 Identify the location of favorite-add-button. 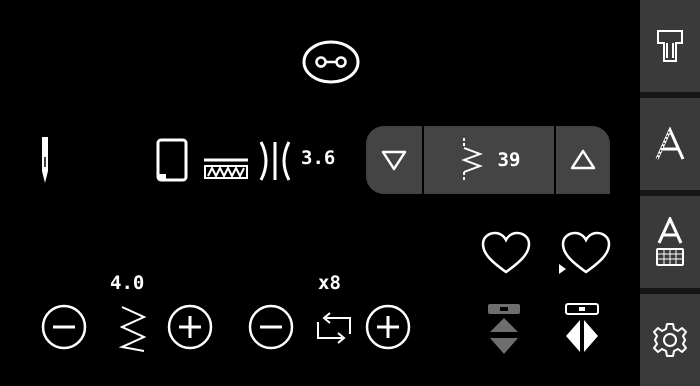
(584, 257).